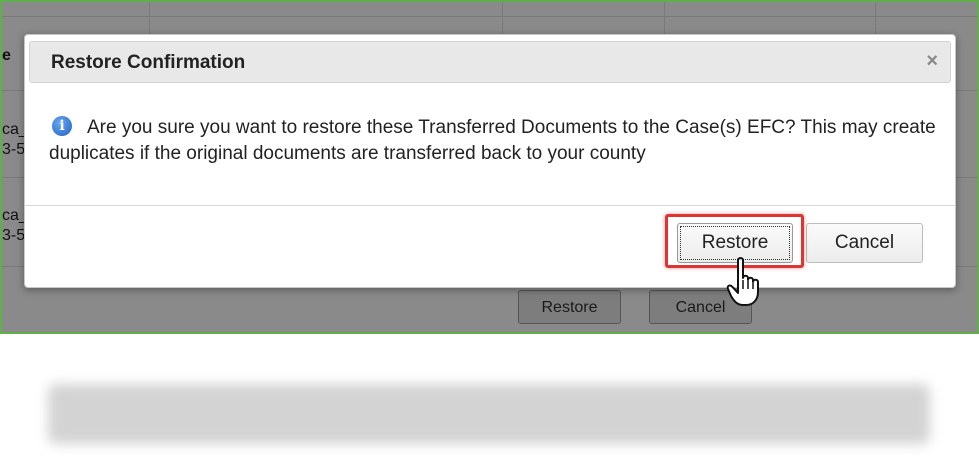 The image size is (979, 475). I want to click on hand-pointer-icon, so click(742, 281).